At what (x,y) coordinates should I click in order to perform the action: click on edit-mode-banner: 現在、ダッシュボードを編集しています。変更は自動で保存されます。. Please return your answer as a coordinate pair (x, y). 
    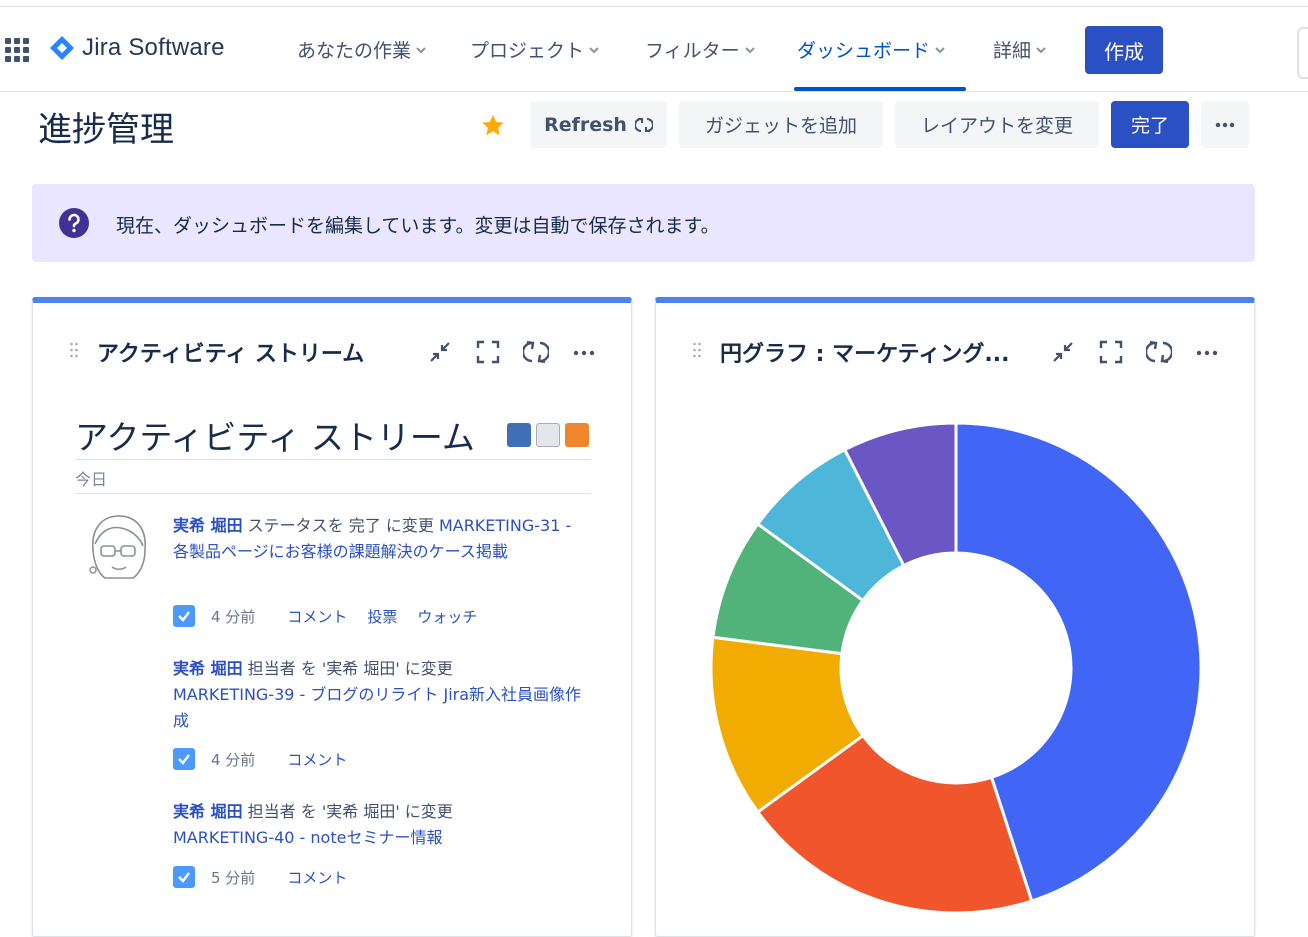
    Looking at the image, I should click on (643, 223).